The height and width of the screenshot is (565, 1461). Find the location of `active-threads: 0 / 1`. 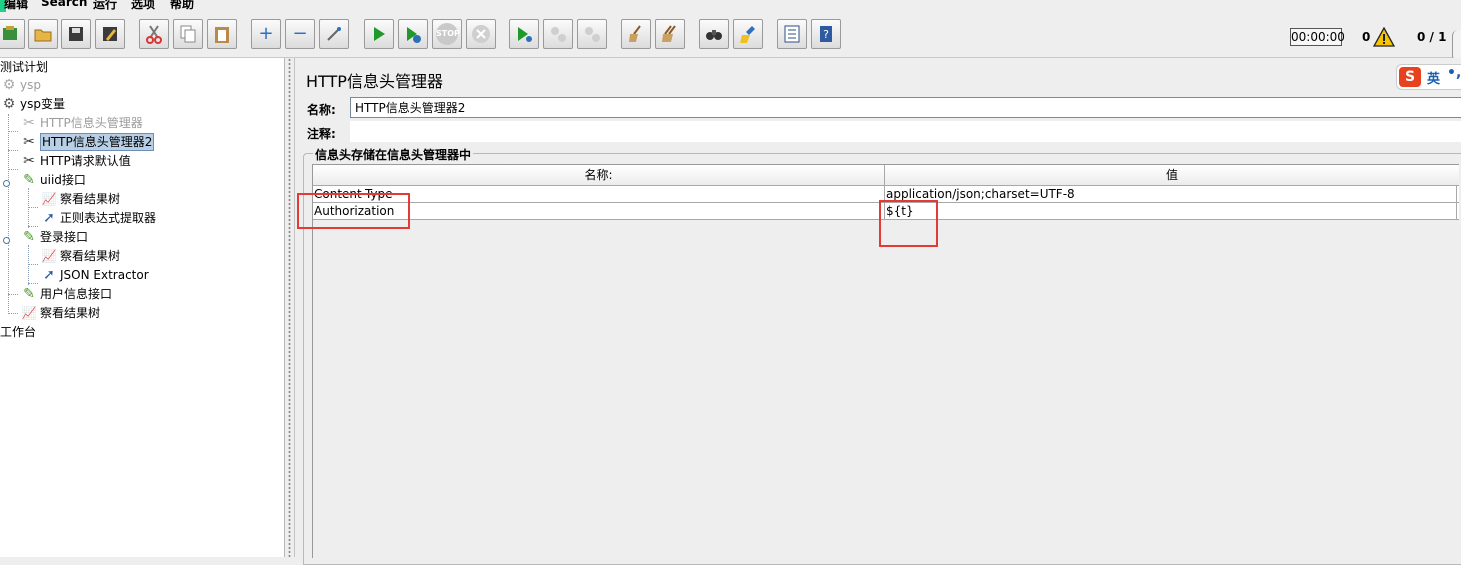

active-threads: 0 / 1 is located at coordinates (1432, 37).